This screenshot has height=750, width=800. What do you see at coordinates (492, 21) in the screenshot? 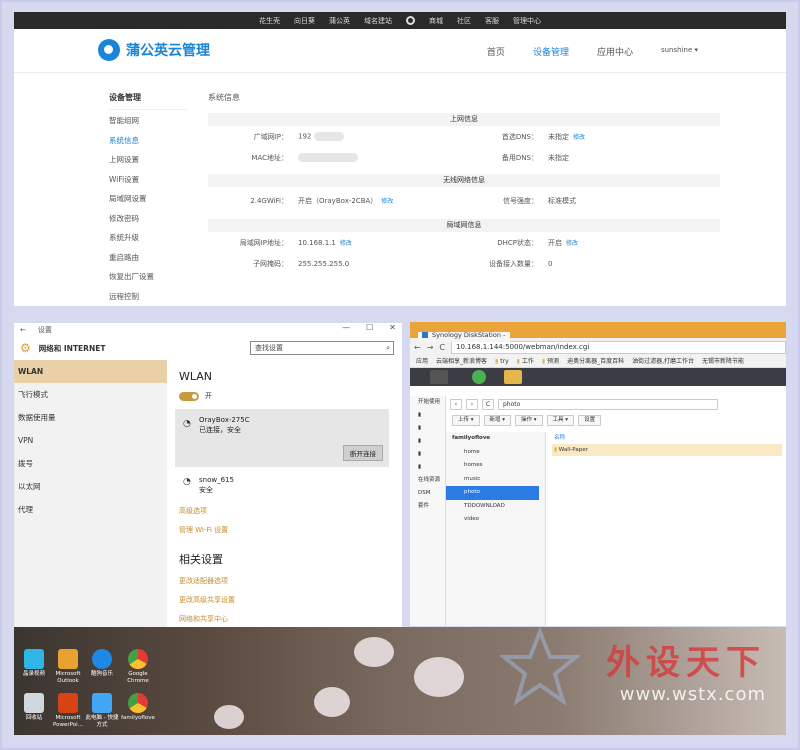
I see `topbar-link: 客服` at bounding box center [492, 21].